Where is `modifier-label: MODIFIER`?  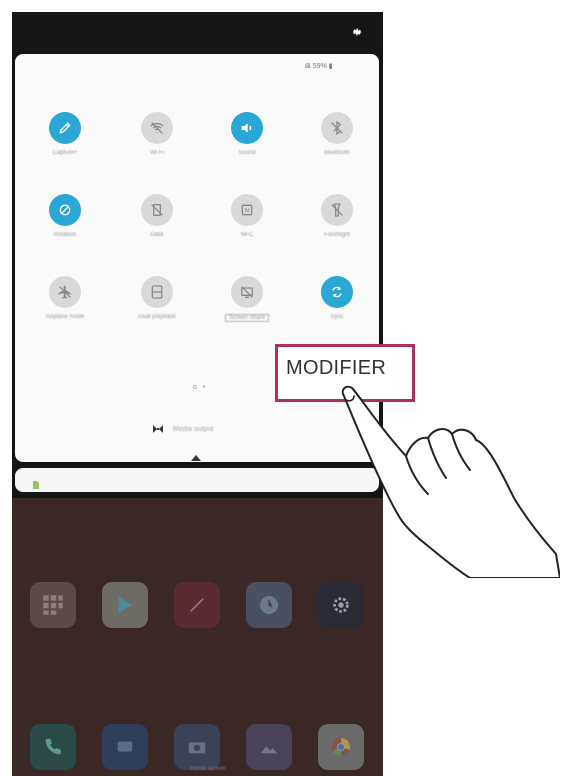 modifier-label: MODIFIER is located at coordinates (336, 368).